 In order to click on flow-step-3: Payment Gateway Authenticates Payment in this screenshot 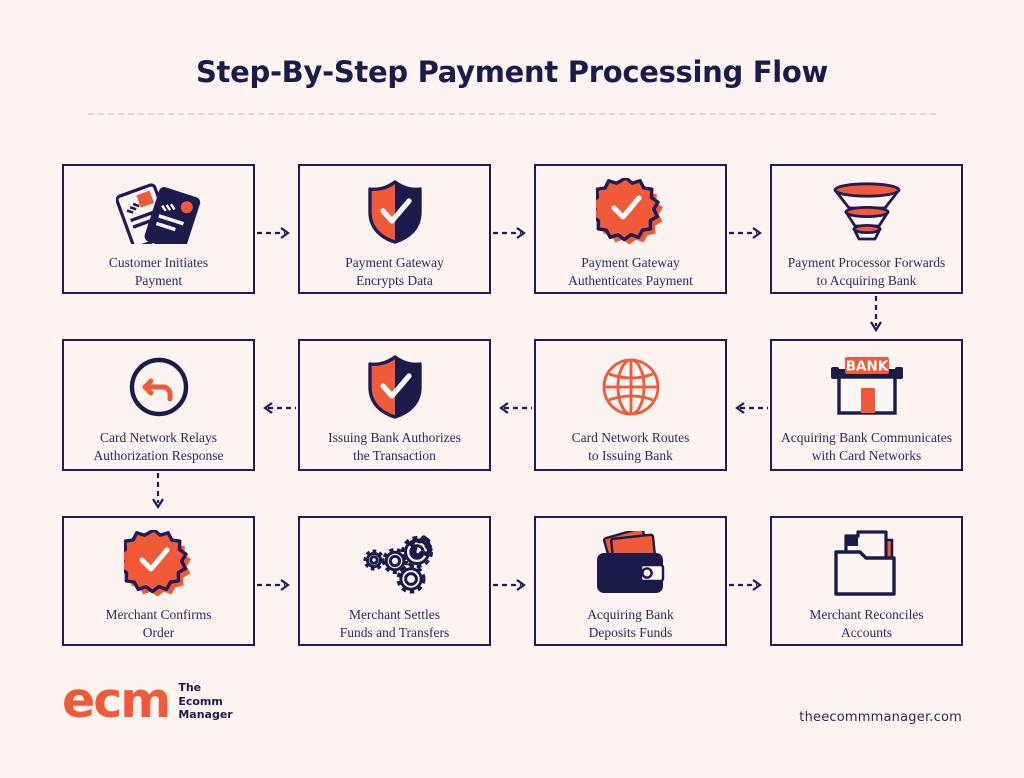, I will do `click(648, 229)`.